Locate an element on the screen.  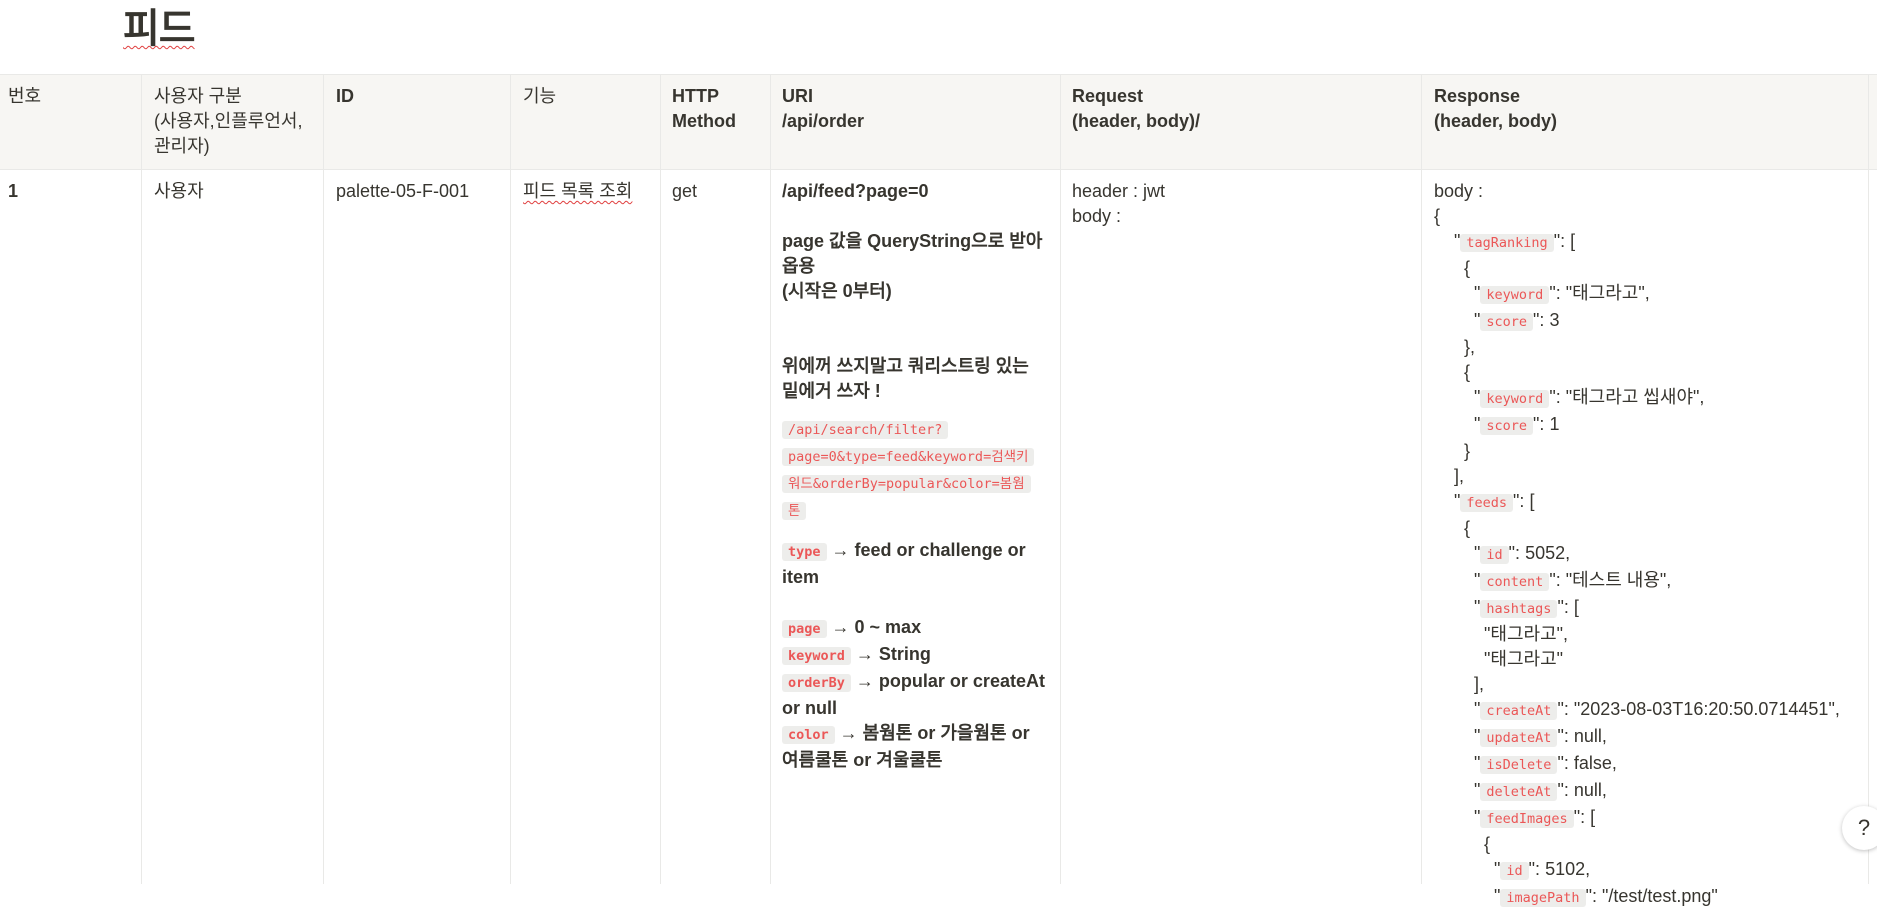
uri-note-start: (시작은 0부터) is located at coordinates (837, 291).